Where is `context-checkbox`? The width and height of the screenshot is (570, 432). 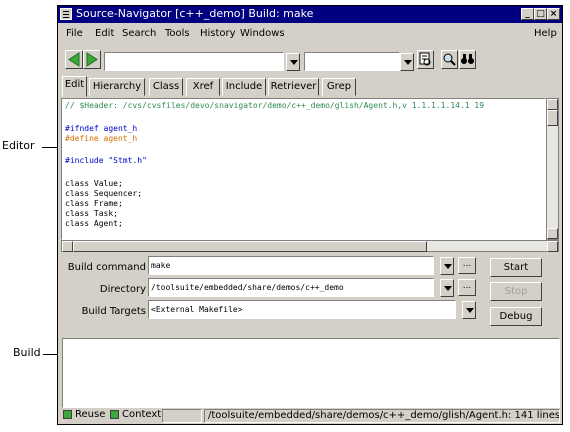 context-checkbox is located at coordinates (114, 414).